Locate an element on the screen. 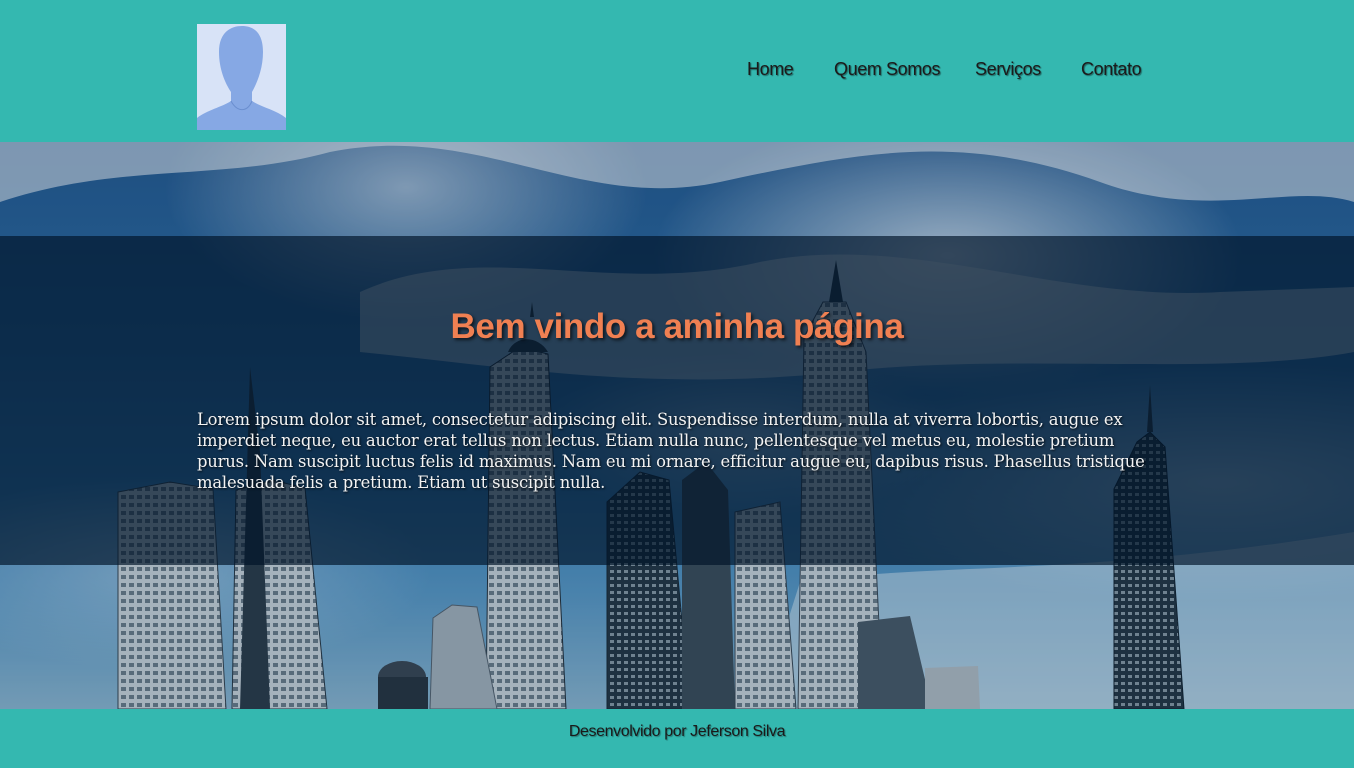 The width and height of the screenshot is (1354, 768). footer-credit: Desenvolvido por Jeferson Silva is located at coordinates (677, 731).